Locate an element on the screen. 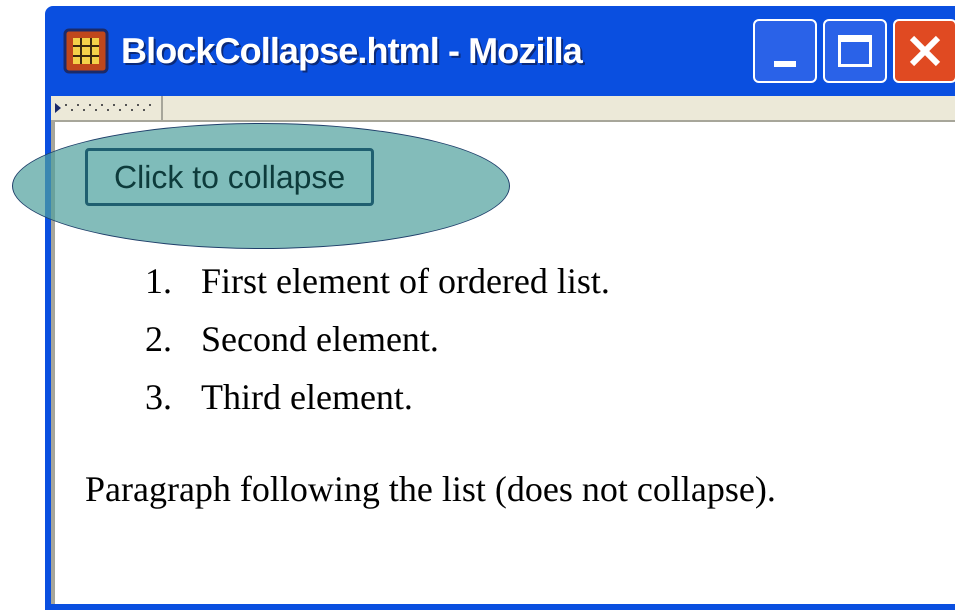  window-title: BlockCollapse.html - Mozilla is located at coordinates (351, 51).